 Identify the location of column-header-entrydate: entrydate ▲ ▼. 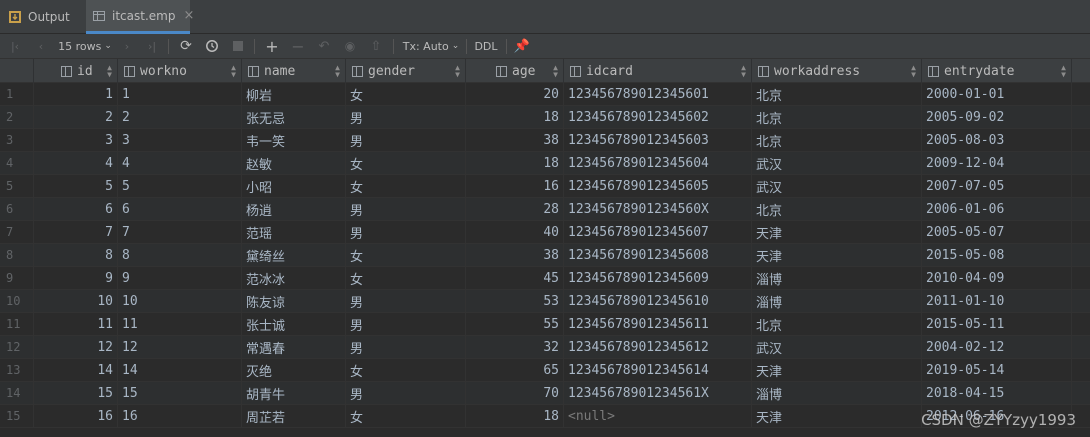
(997, 71).